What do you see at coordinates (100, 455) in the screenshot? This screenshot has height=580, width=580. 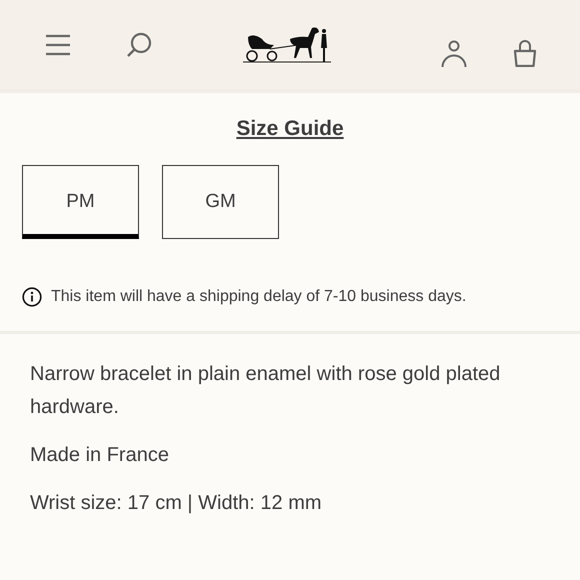 I see `description-text: Made in France` at bounding box center [100, 455].